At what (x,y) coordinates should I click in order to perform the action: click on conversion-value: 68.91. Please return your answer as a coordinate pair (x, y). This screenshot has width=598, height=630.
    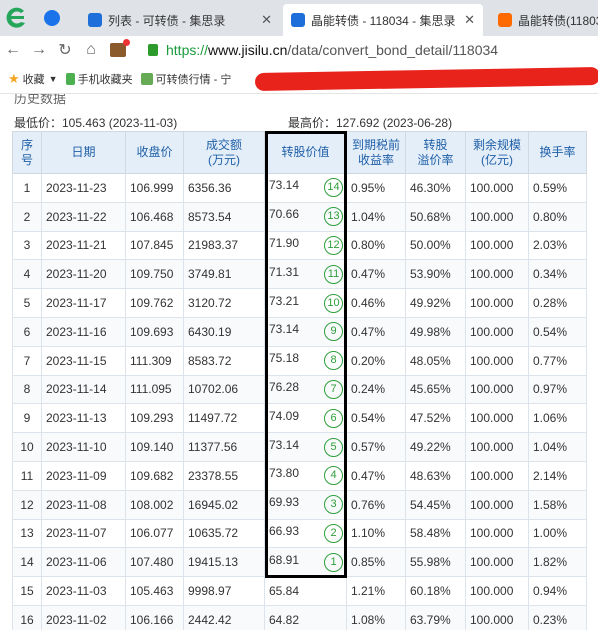
    Looking at the image, I should click on (284, 559).